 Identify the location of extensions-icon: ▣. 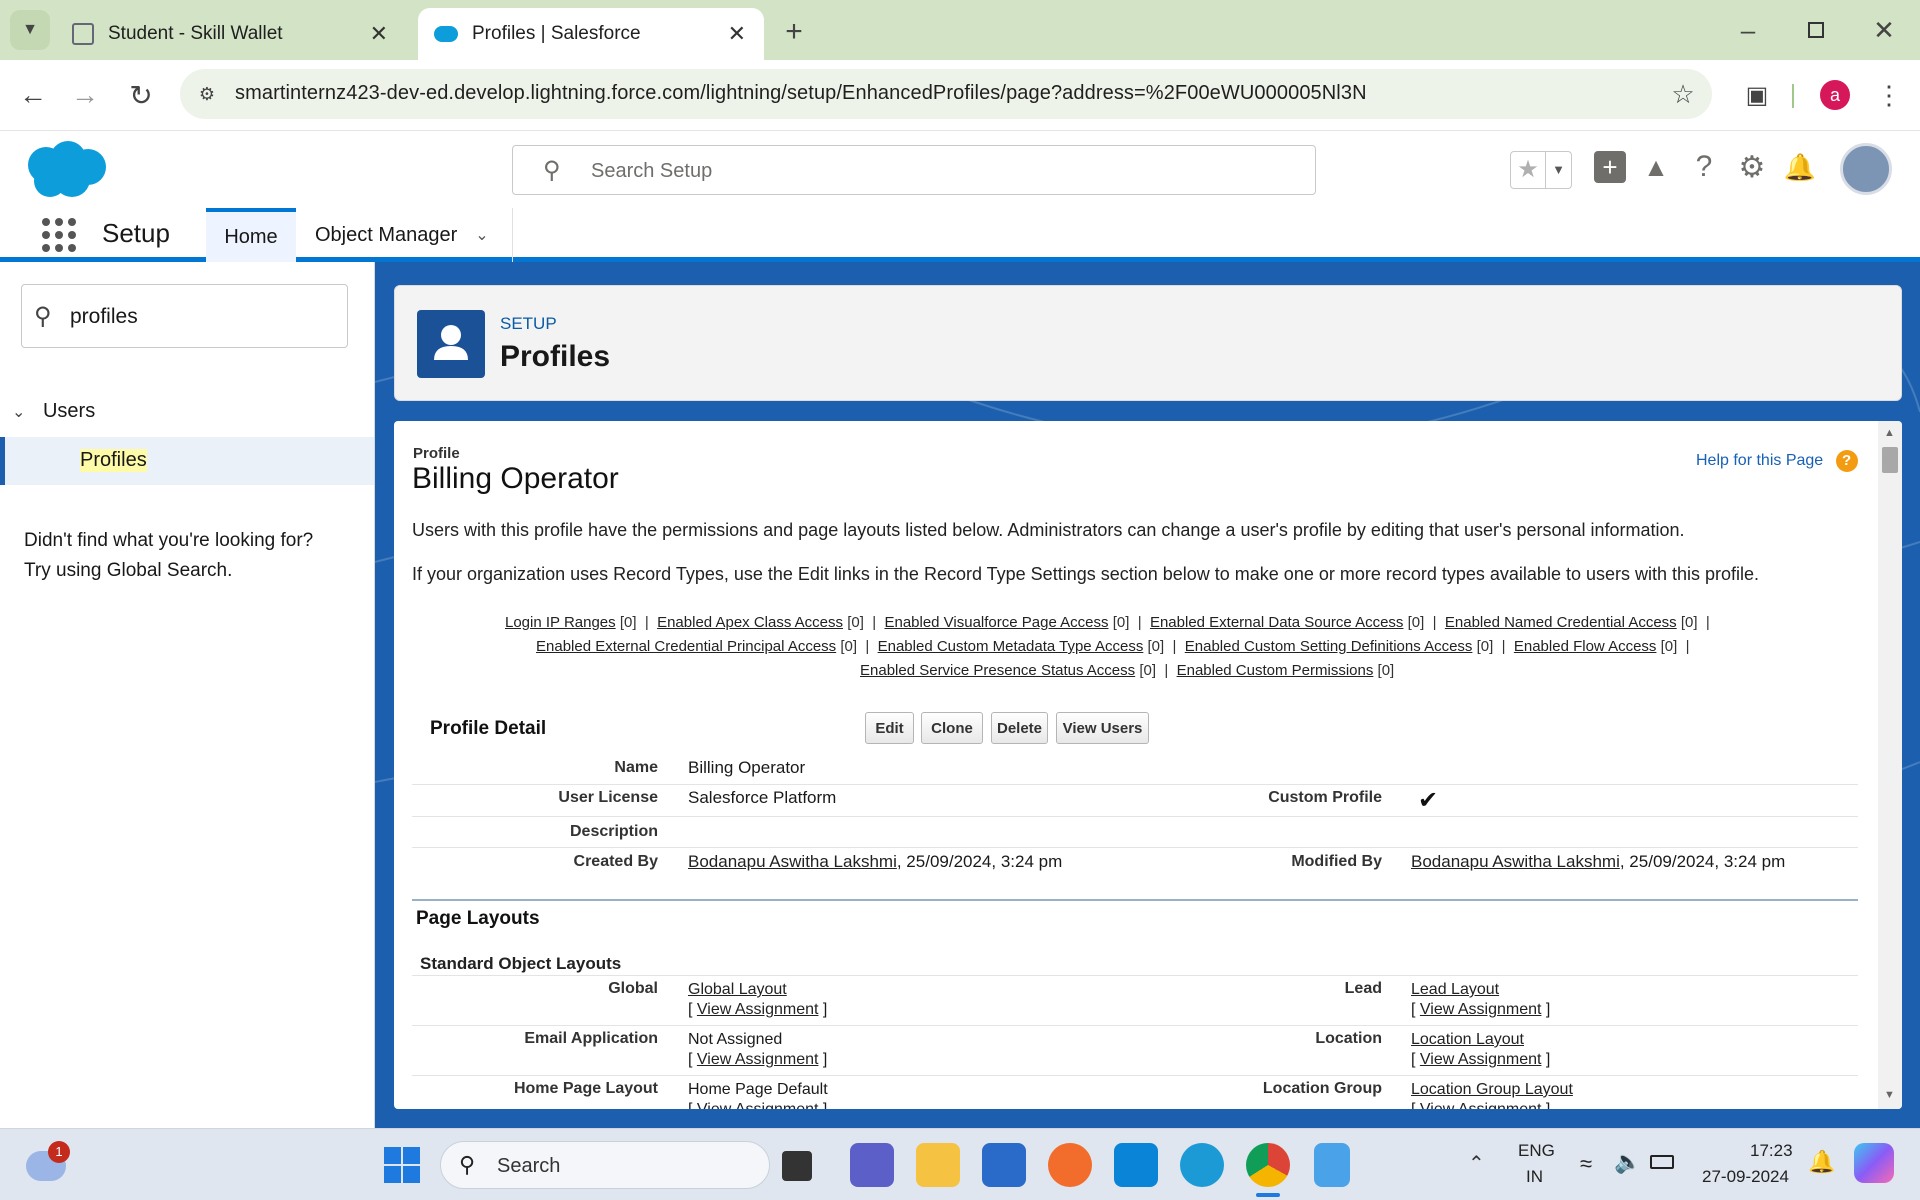
(1757, 95).